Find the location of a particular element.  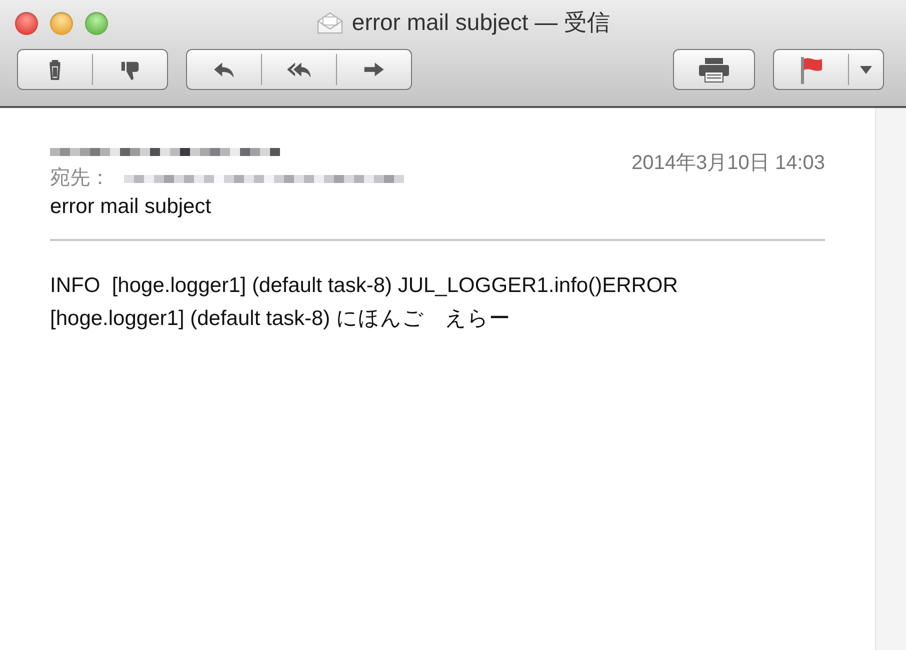

window-title: error mail subject — 受信 is located at coordinates (481, 22).